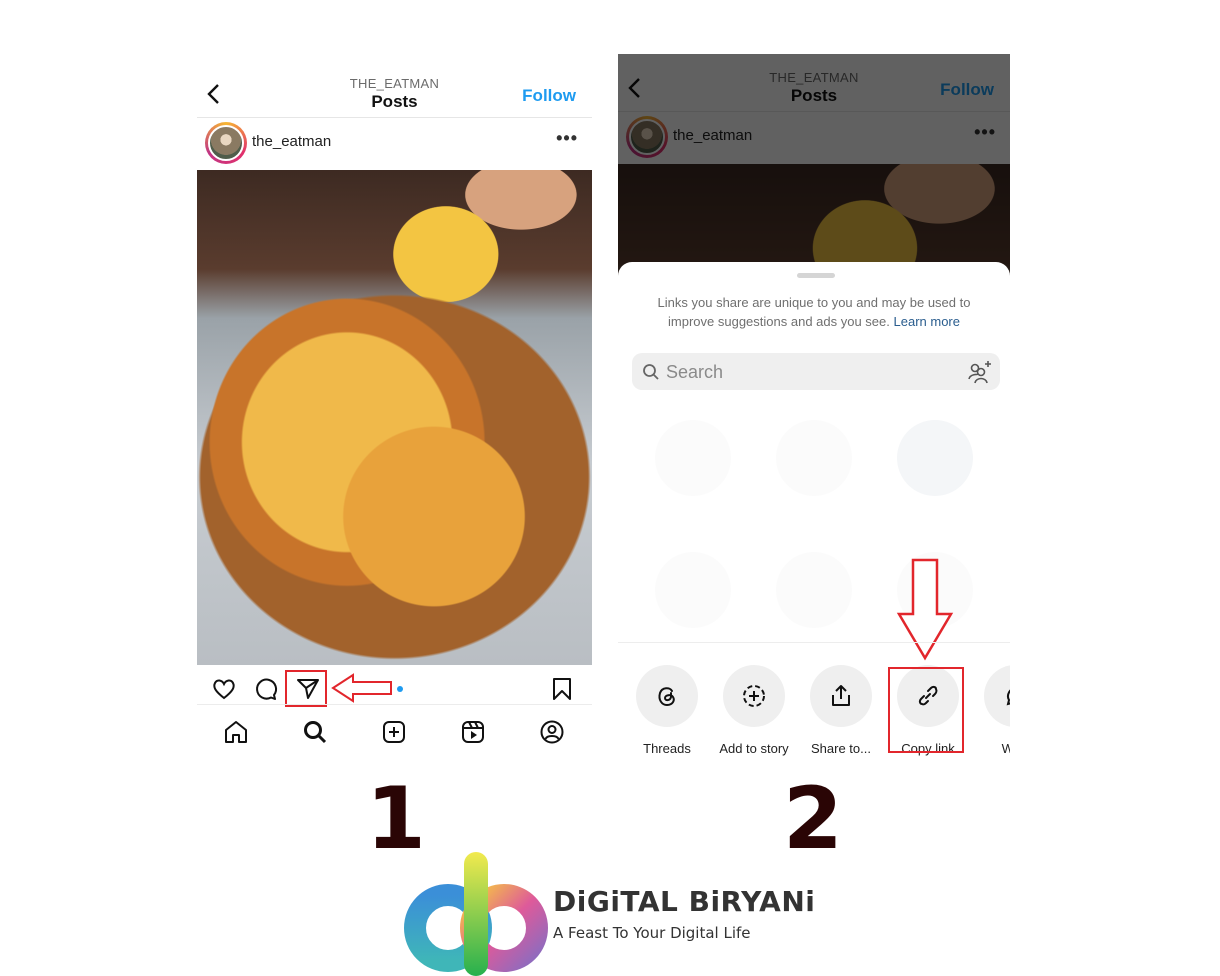  I want to click on share-button-highlight, so click(306, 688).